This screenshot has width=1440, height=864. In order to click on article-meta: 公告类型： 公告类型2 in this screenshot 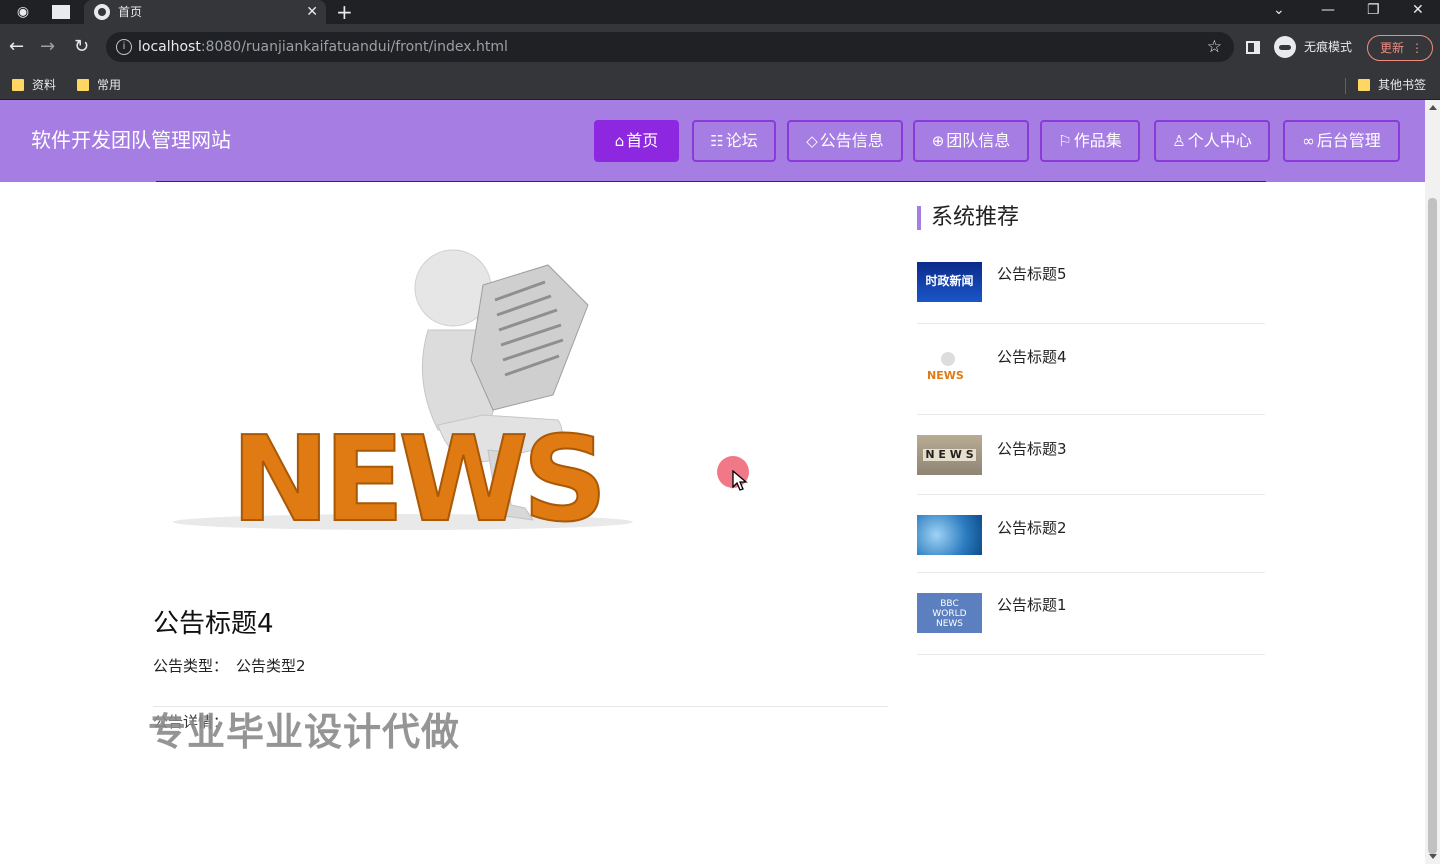, I will do `click(229, 666)`.